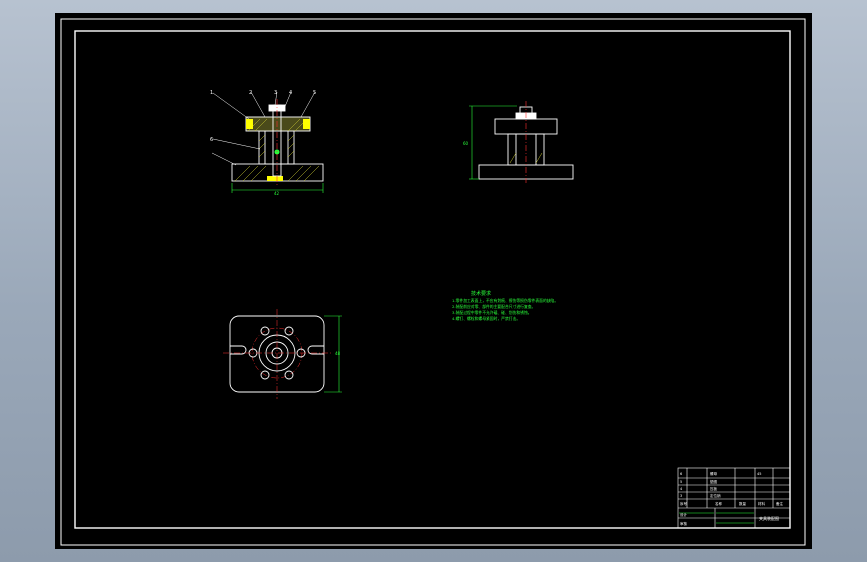 This screenshot has height=562, width=867. I want to click on dim-side-height: 60, so click(466, 143).